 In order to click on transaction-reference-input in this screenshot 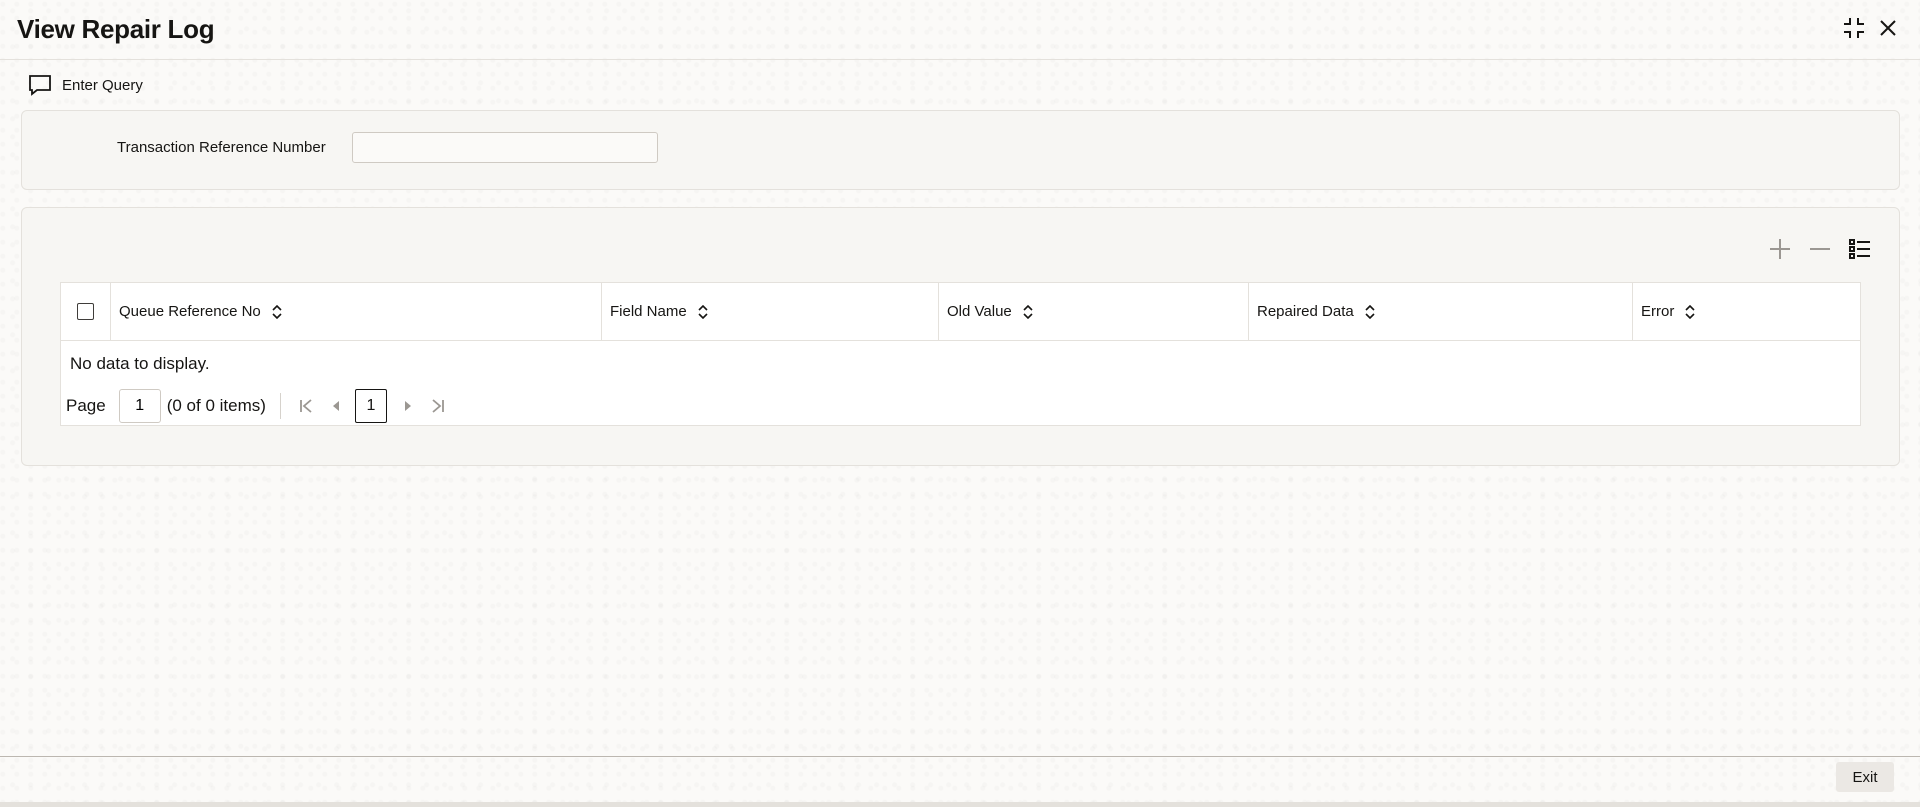, I will do `click(505, 147)`.